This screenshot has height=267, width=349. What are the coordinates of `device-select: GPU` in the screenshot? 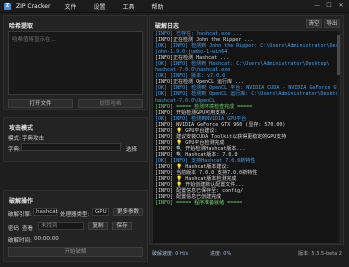 It's located at (100, 212).